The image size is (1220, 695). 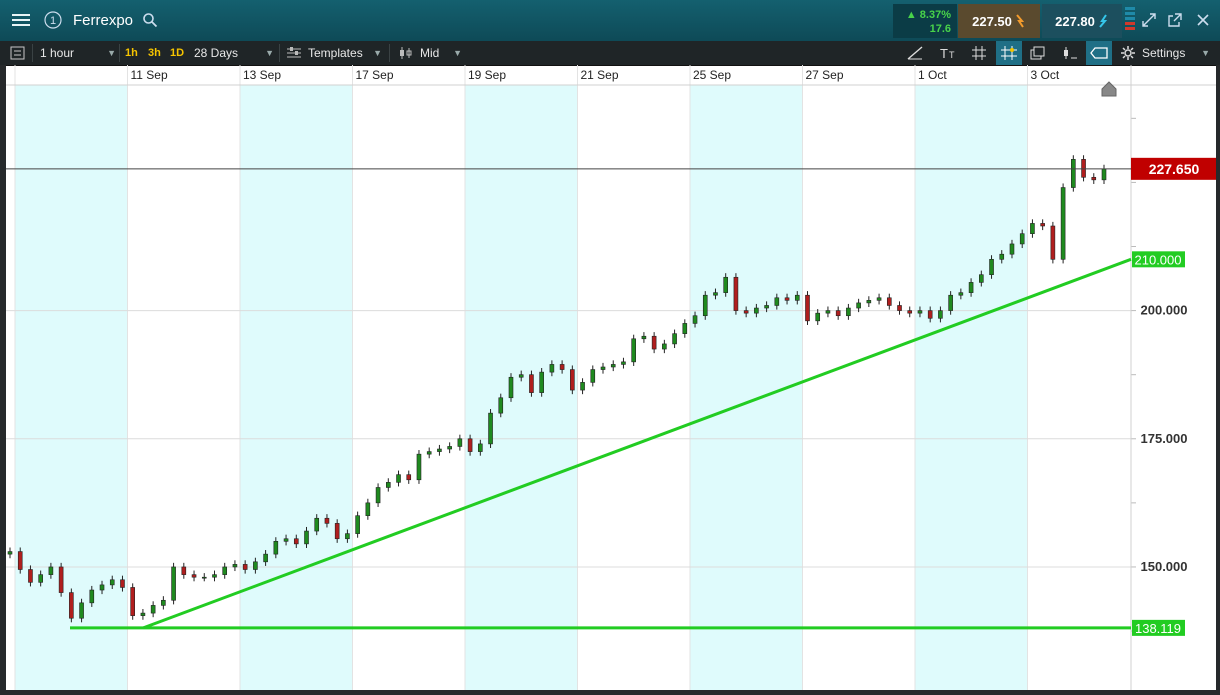 I want to click on settings-dropdown: Settings ▼, so click(x=1165, y=53).